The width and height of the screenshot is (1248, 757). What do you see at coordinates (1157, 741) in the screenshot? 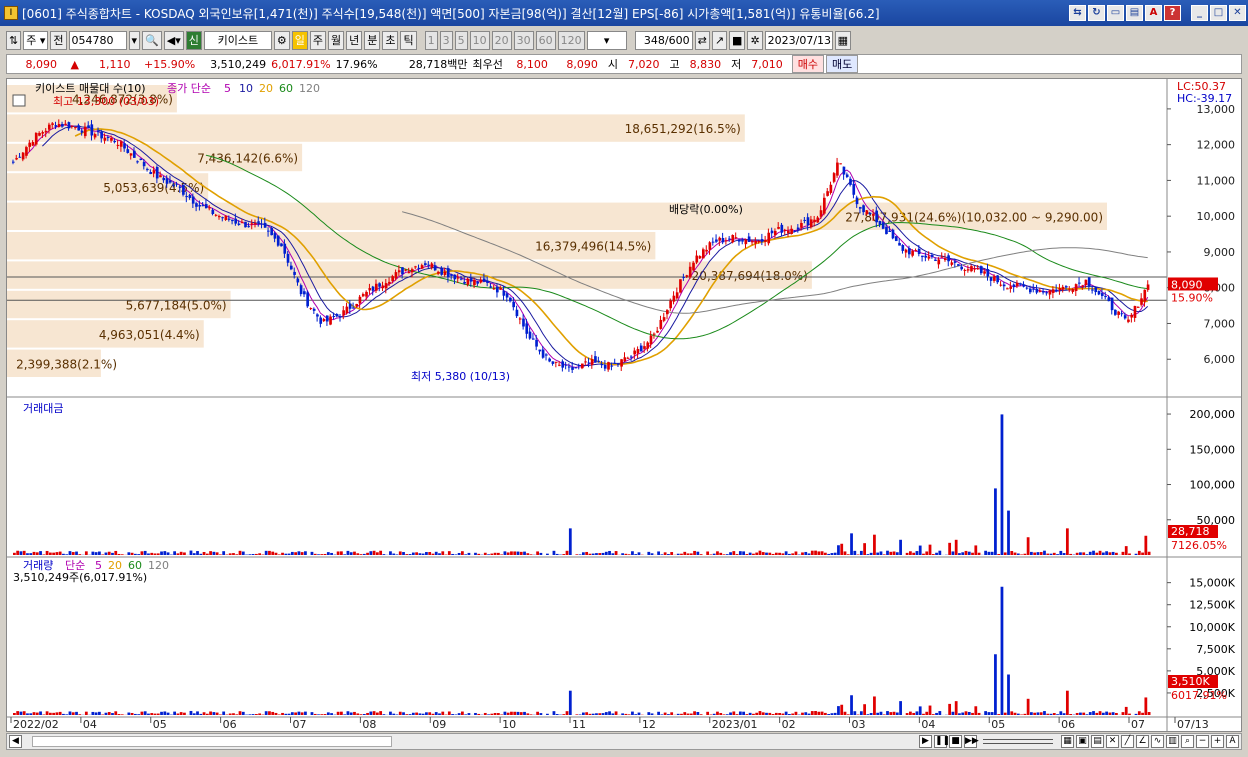
I see `tool-wave-icon: ∿` at bounding box center [1157, 741].